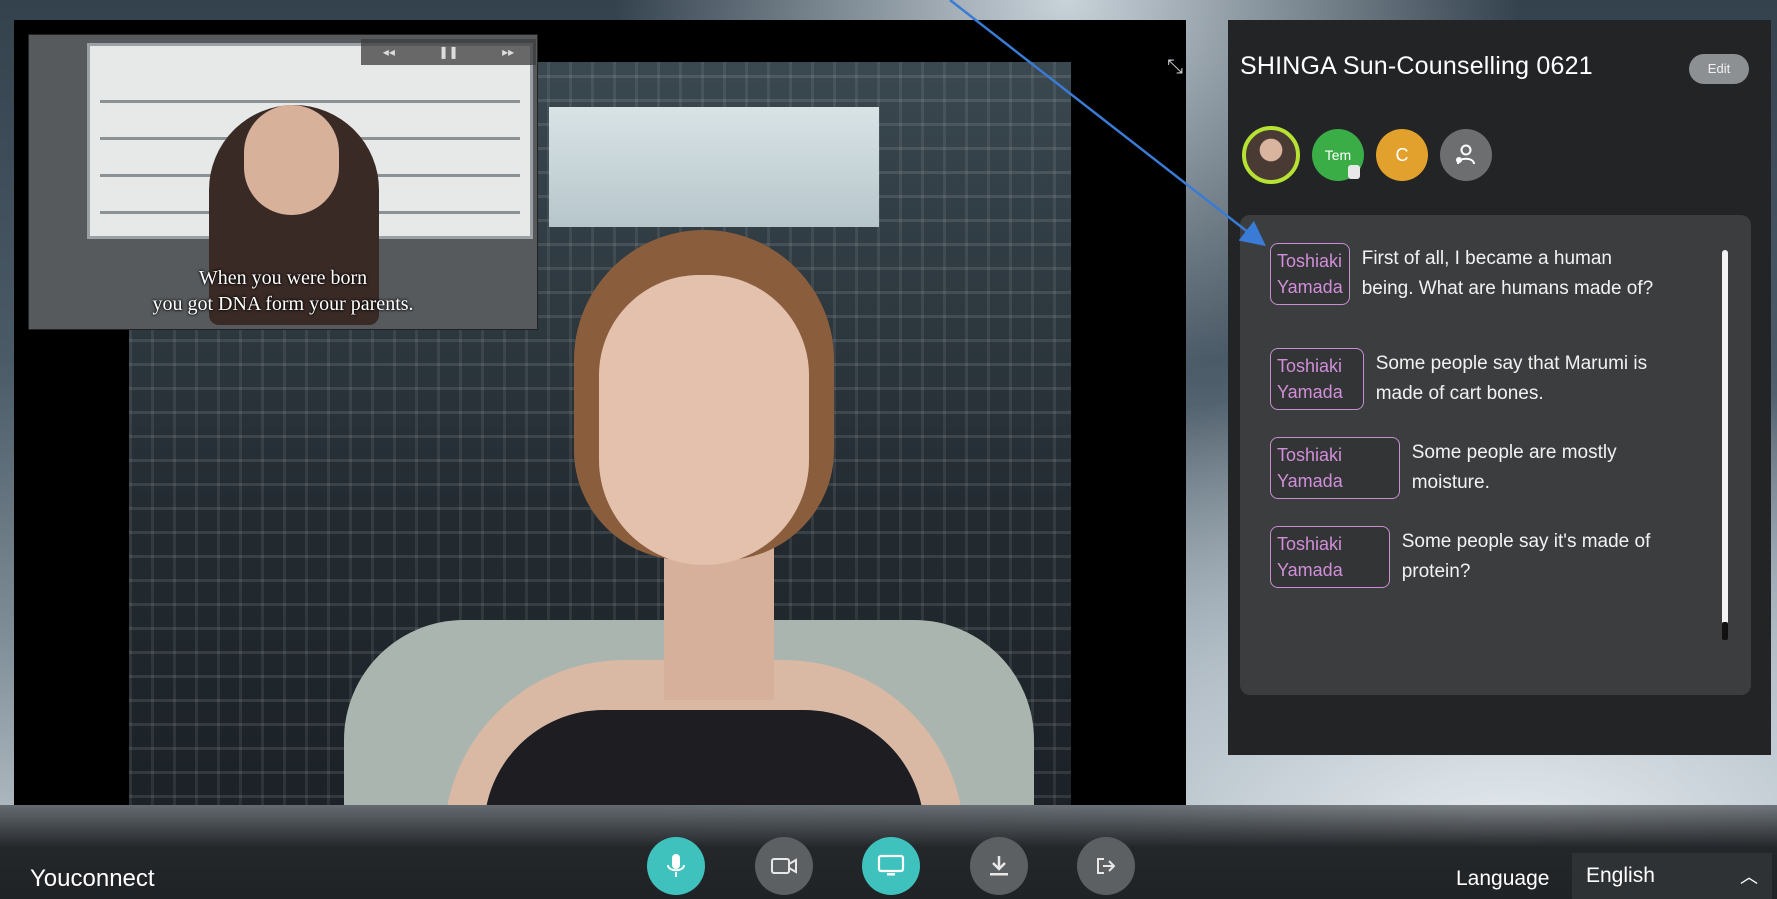 Image resolution: width=1777 pixels, height=899 pixels. I want to click on avatar-initials: C, so click(1402, 154).